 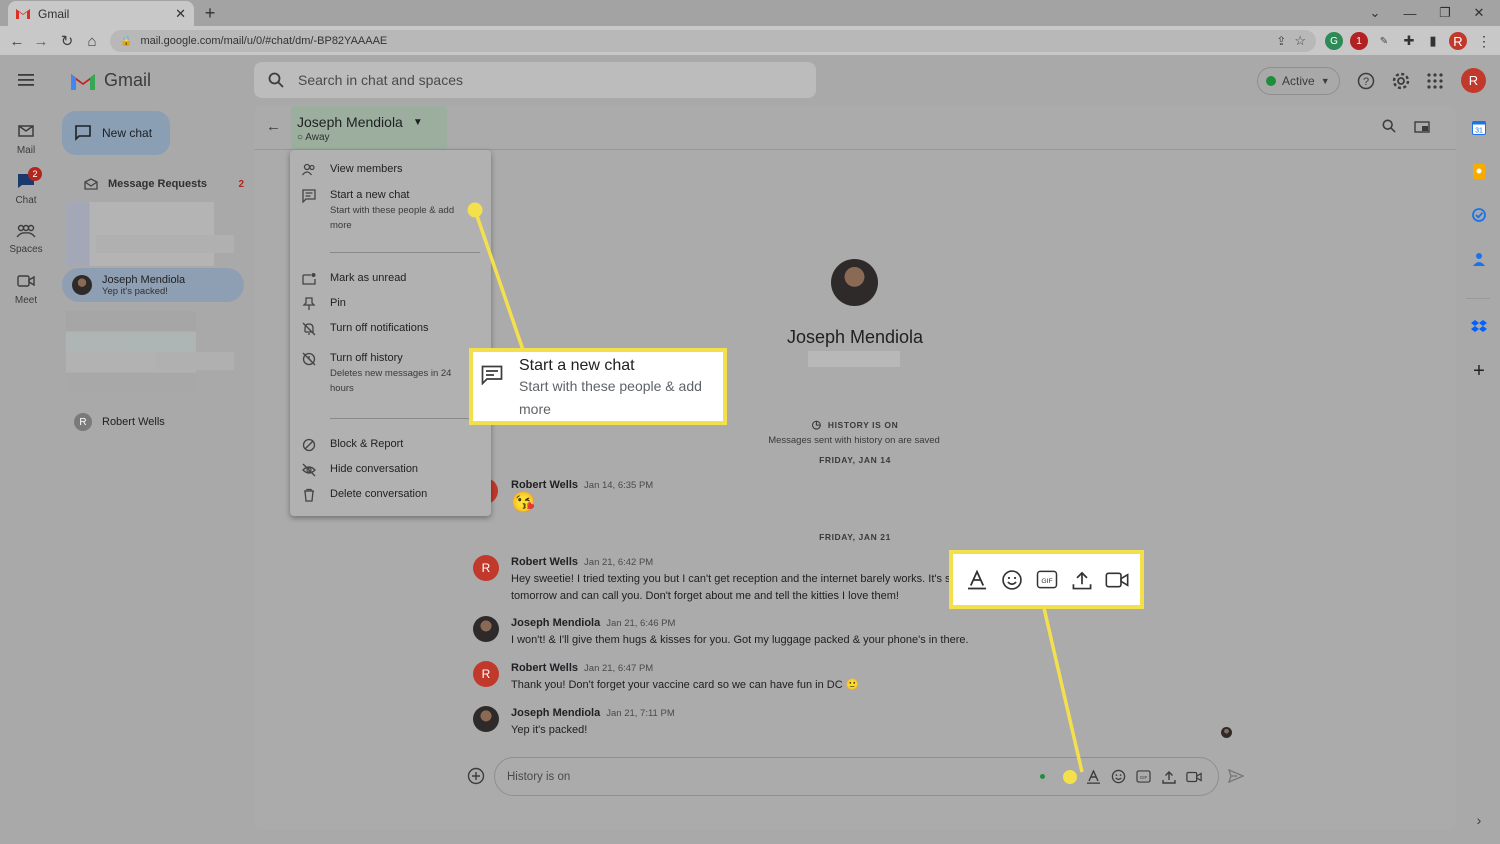 What do you see at coordinates (545, 668) in the screenshot?
I see `message-author: Robert Wells` at bounding box center [545, 668].